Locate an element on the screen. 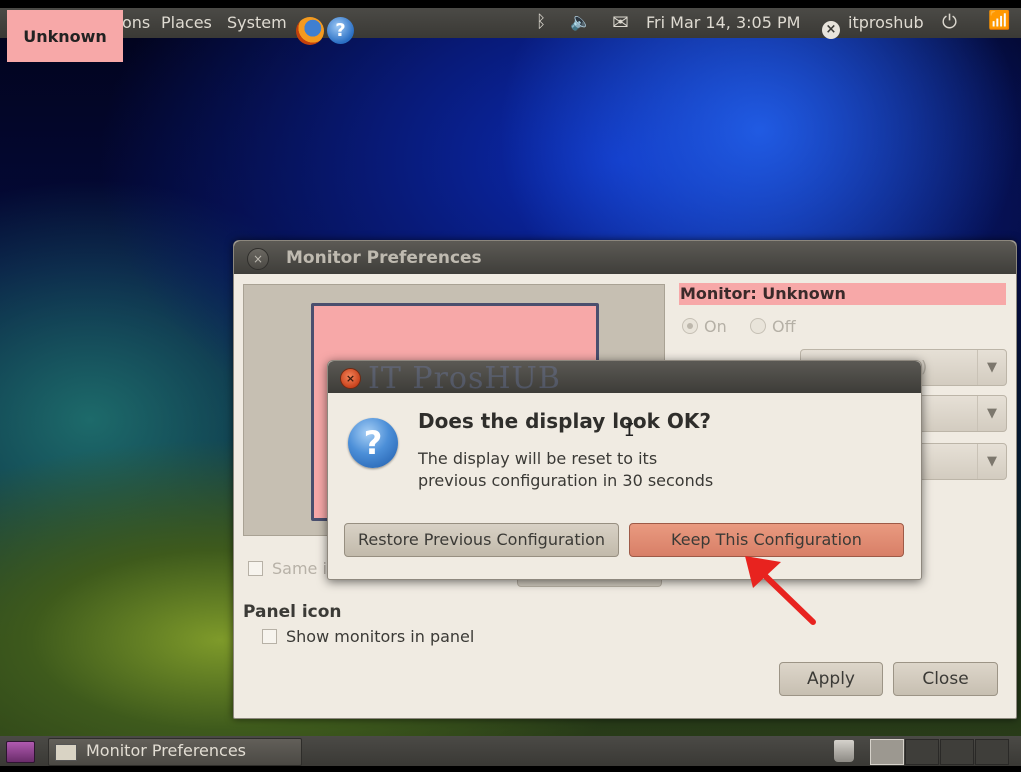  watermark-text: IT ProsHUB is located at coordinates (464, 378).